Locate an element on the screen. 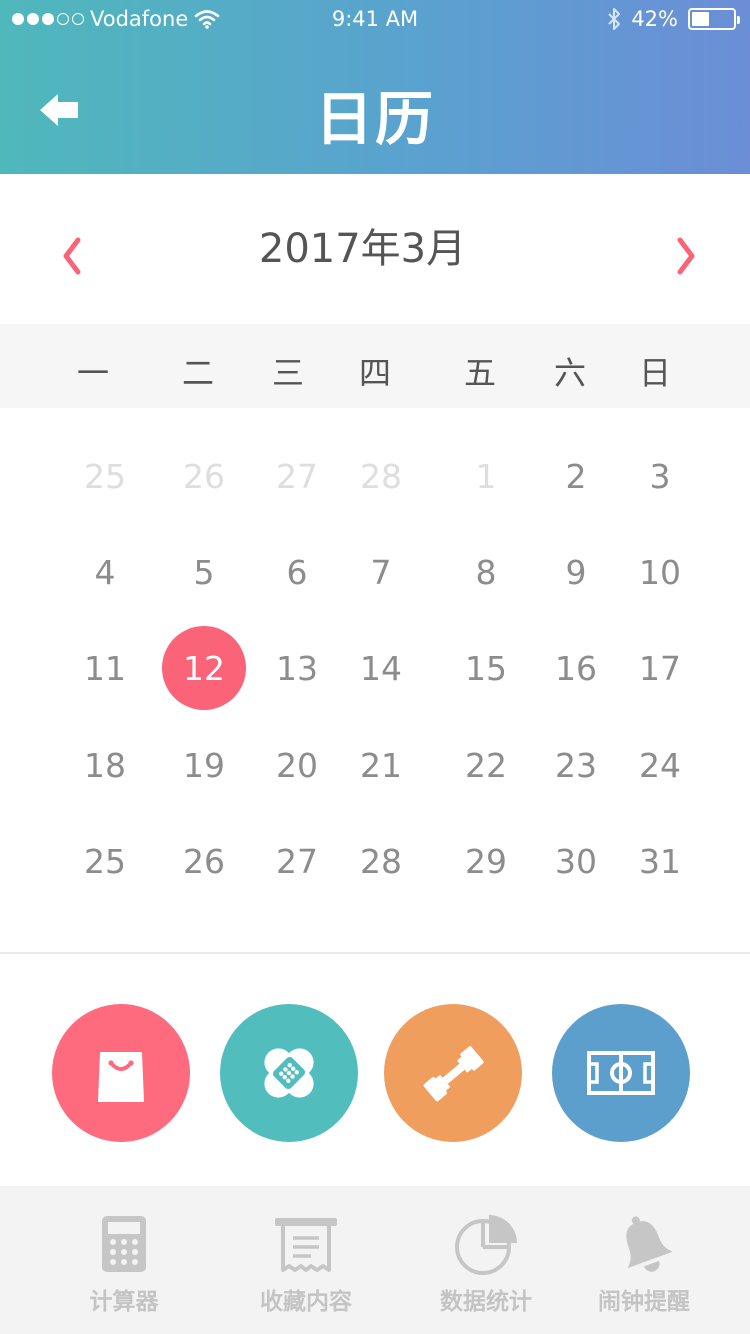 The image size is (750, 1334). tab-favorites: 收藏内容 is located at coordinates (306, 1260).